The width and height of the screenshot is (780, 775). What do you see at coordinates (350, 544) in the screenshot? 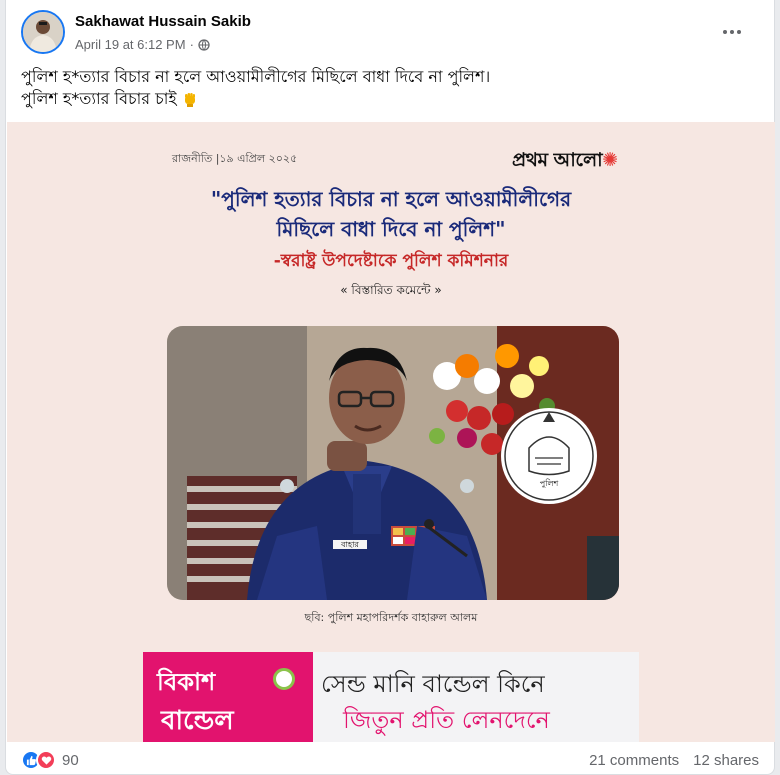
I see `nameplate: বাহার` at bounding box center [350, 544].